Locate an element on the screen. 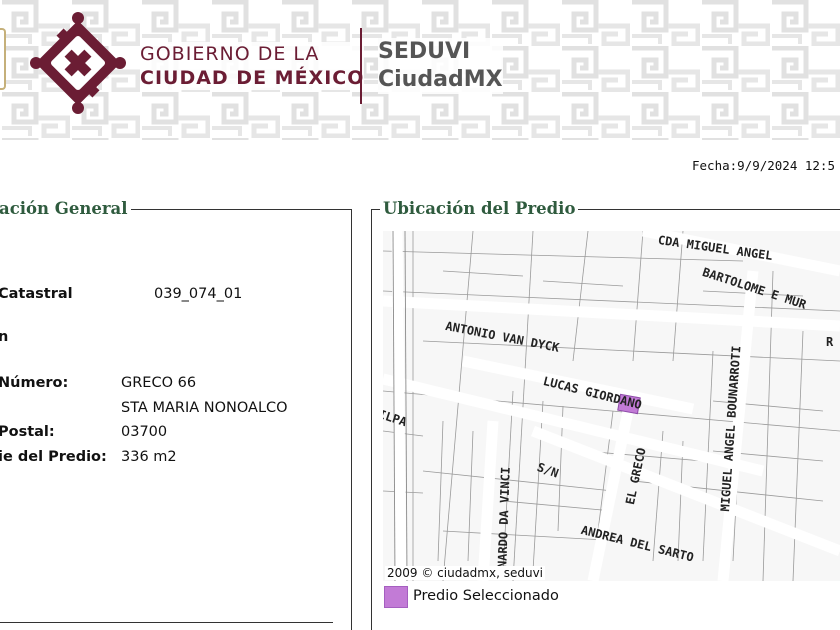  direccion-label: n is located at coordinates (4, 337).